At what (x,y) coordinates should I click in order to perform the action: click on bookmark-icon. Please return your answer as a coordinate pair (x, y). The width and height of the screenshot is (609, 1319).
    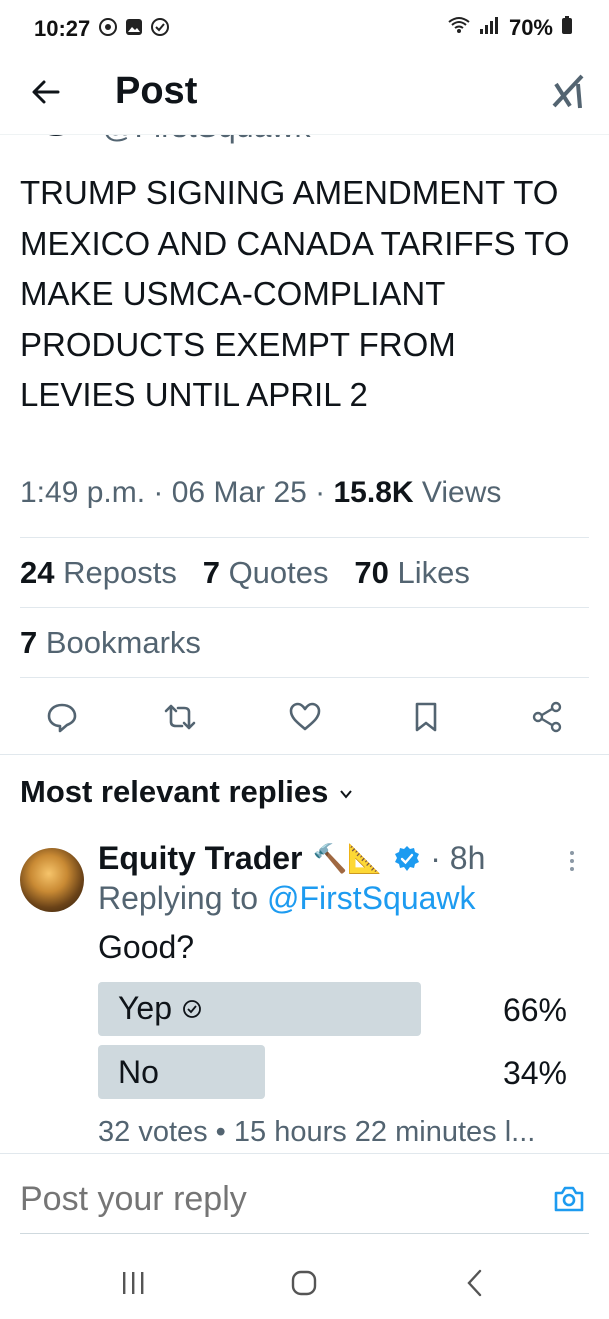
    Looking at the image, I should click on (426, 717).